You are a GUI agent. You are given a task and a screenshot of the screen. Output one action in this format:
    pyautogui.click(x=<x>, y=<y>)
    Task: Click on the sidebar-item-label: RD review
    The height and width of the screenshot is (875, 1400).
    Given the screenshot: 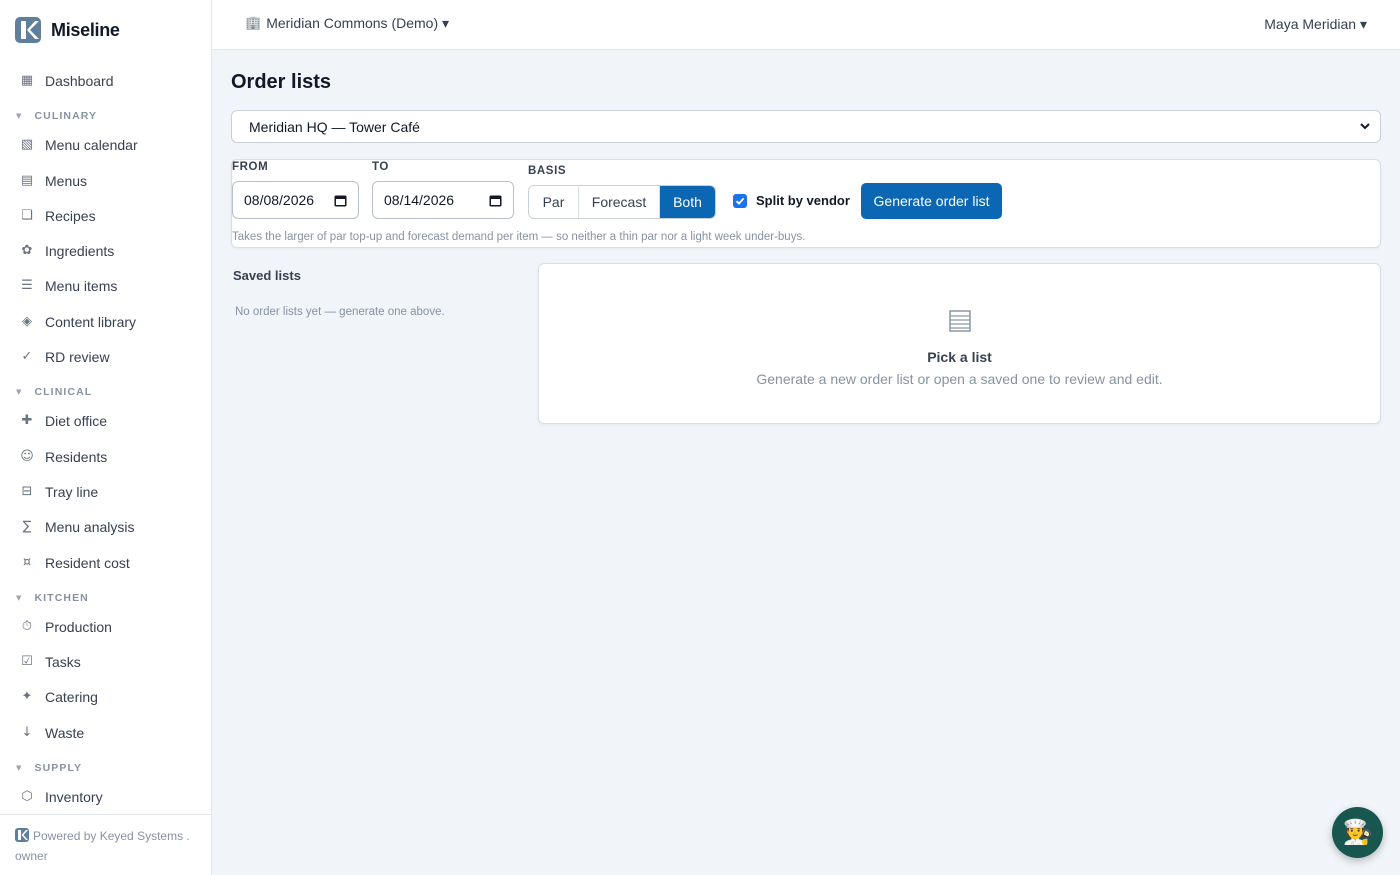 What is the action you would take?
    pyautogui.click(x=77, y=356)
    